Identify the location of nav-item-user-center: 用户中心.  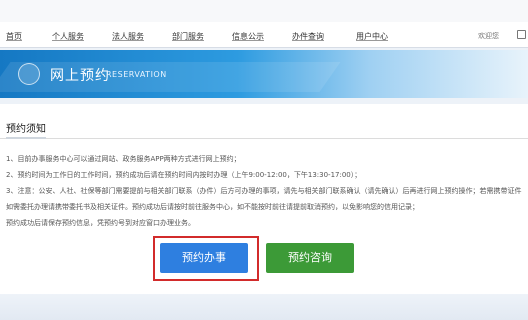
(372, 36).